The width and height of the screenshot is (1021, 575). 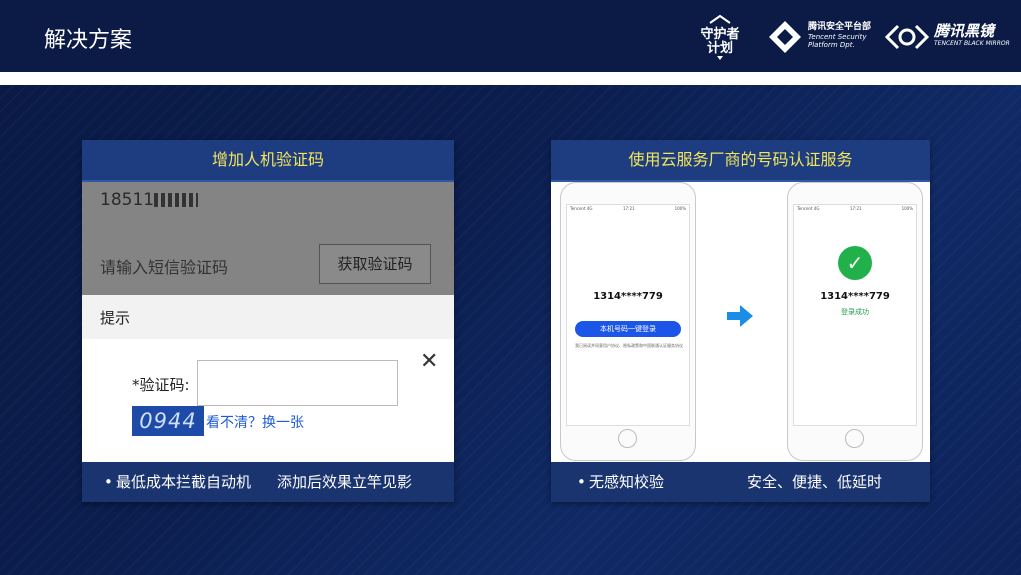 I want to click on close-icon: ✕, so click(x=429, y=361).